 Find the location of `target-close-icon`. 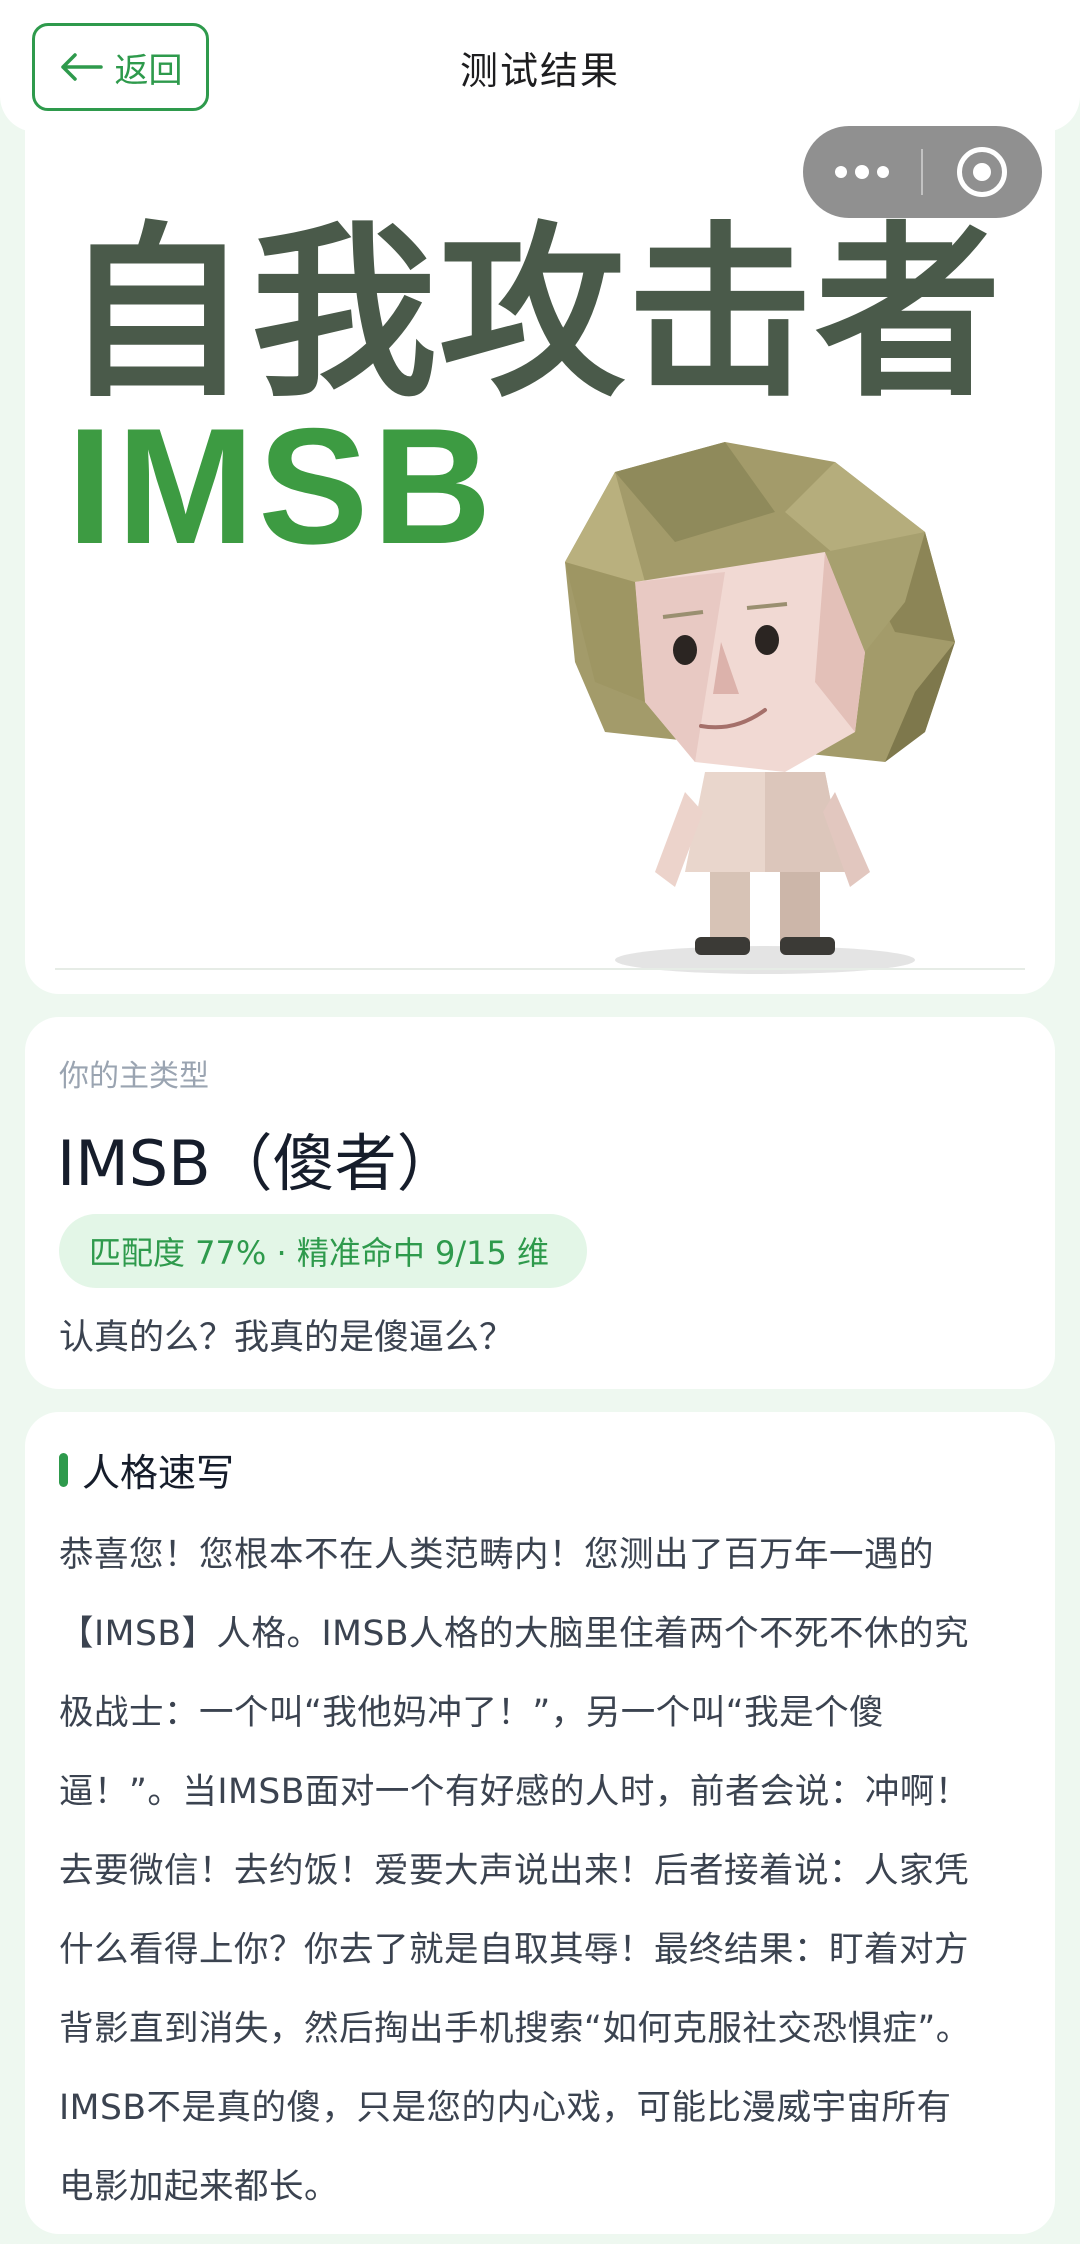

target-close-icon is located at coordinates (982, 172).